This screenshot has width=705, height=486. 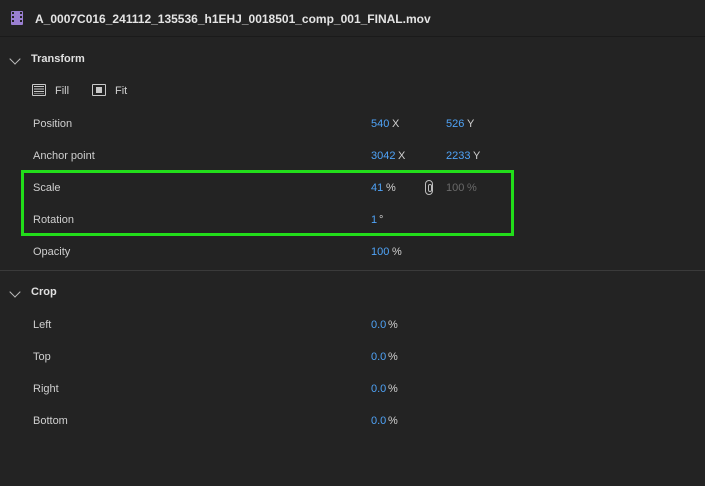 I want to click on position-y-unit: Y, so click(x=471, y=124).